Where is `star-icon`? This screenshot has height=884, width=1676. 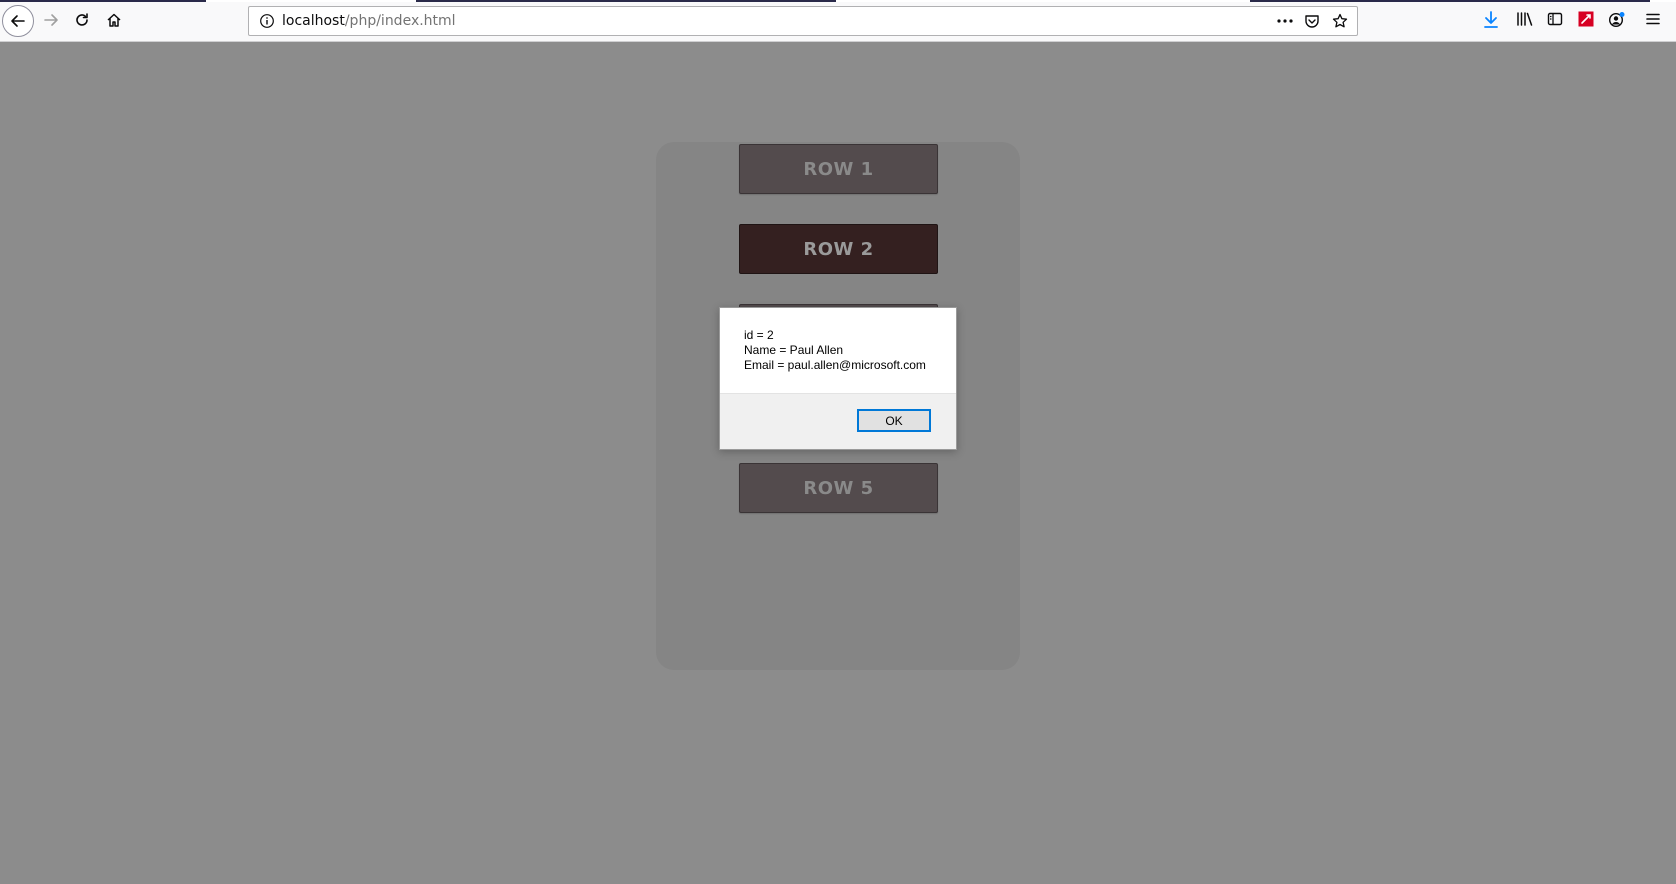 star-icon is located at coordinates (1340, 23).